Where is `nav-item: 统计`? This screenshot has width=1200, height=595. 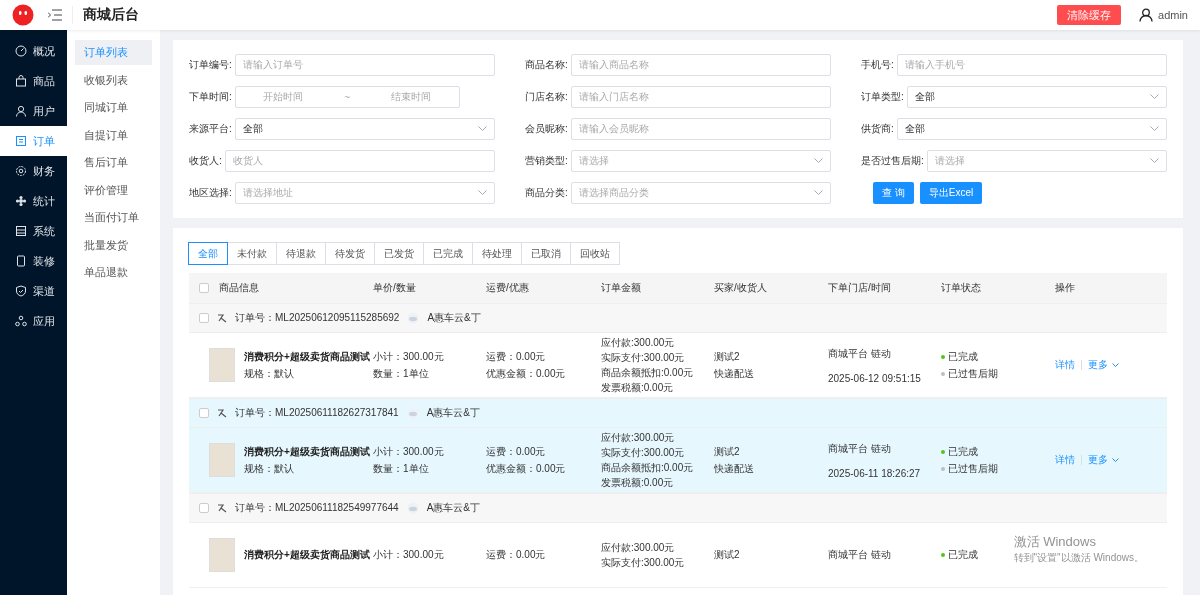
nav-item: 统计 is located at coordinates (33, 201).